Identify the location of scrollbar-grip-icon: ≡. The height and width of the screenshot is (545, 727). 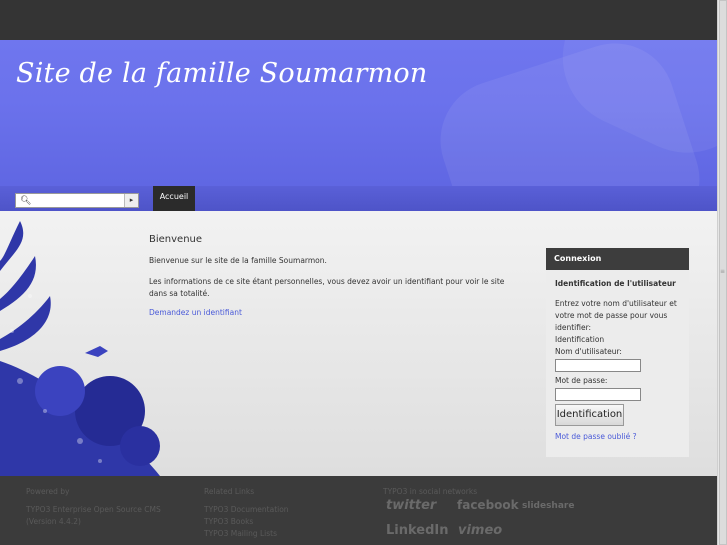
(723, 271).